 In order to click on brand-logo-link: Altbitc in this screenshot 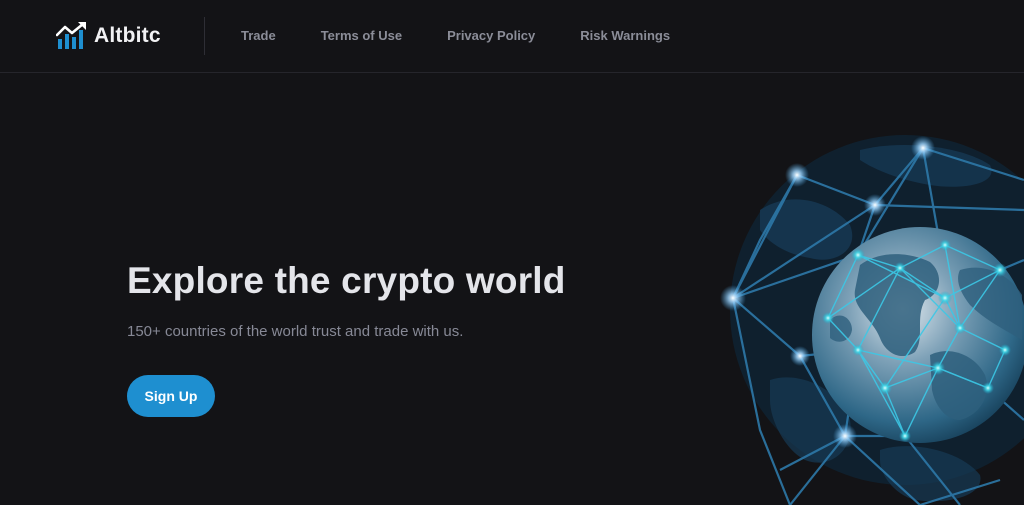, I will do `click(108, 36)`.